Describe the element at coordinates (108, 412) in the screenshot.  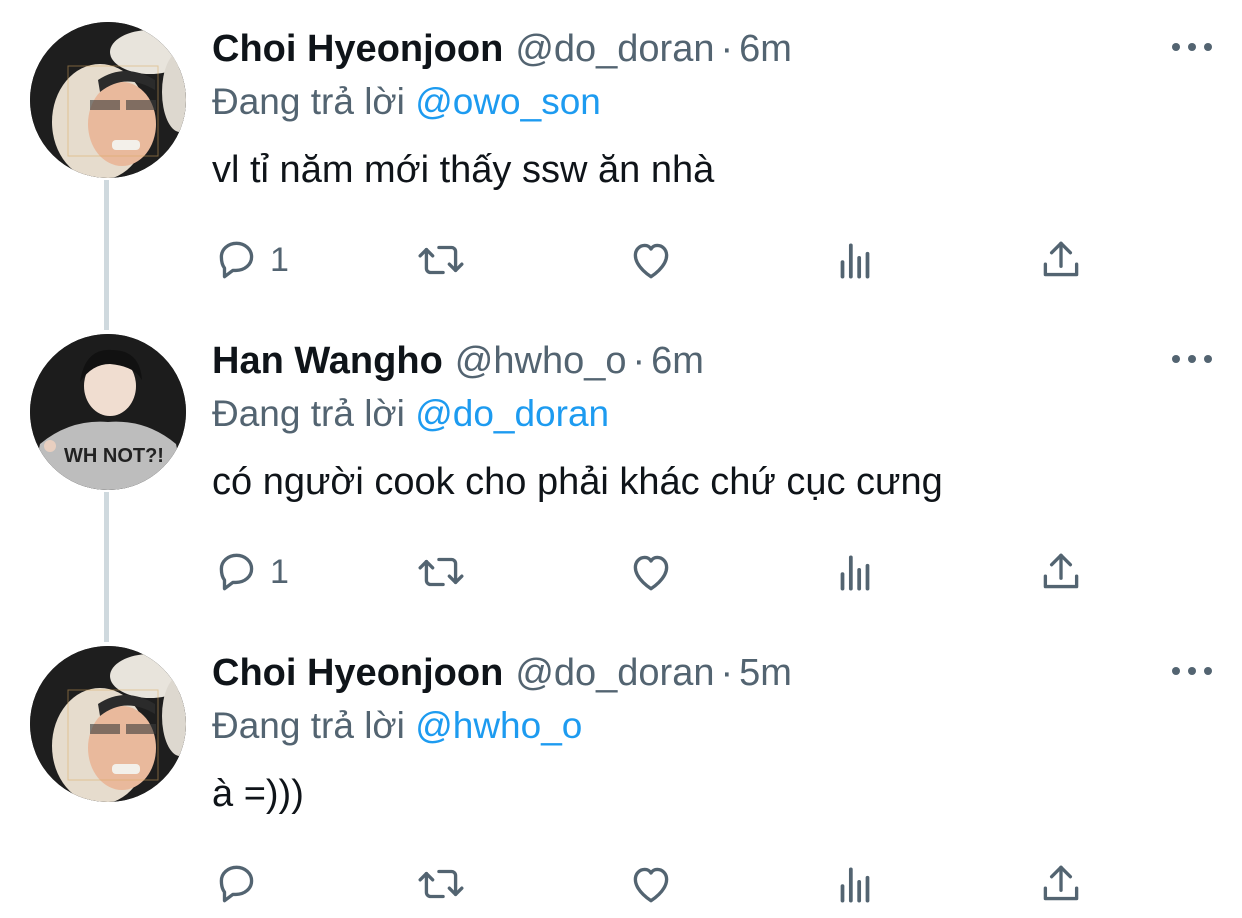
I see `avatar: WH NOT?!` at that location.